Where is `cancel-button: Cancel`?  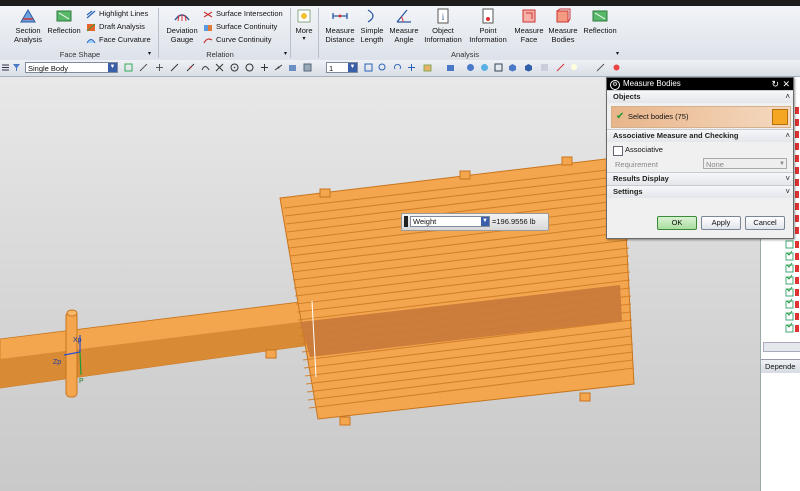 cancel-button: Cancel is located at coordinates (765, 223).